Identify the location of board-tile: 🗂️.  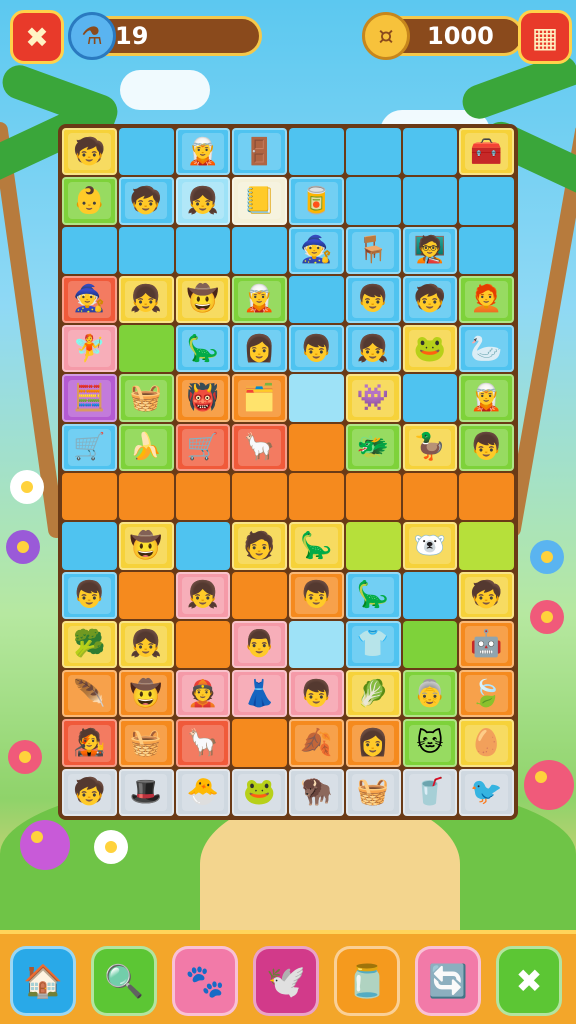
(259, 398).